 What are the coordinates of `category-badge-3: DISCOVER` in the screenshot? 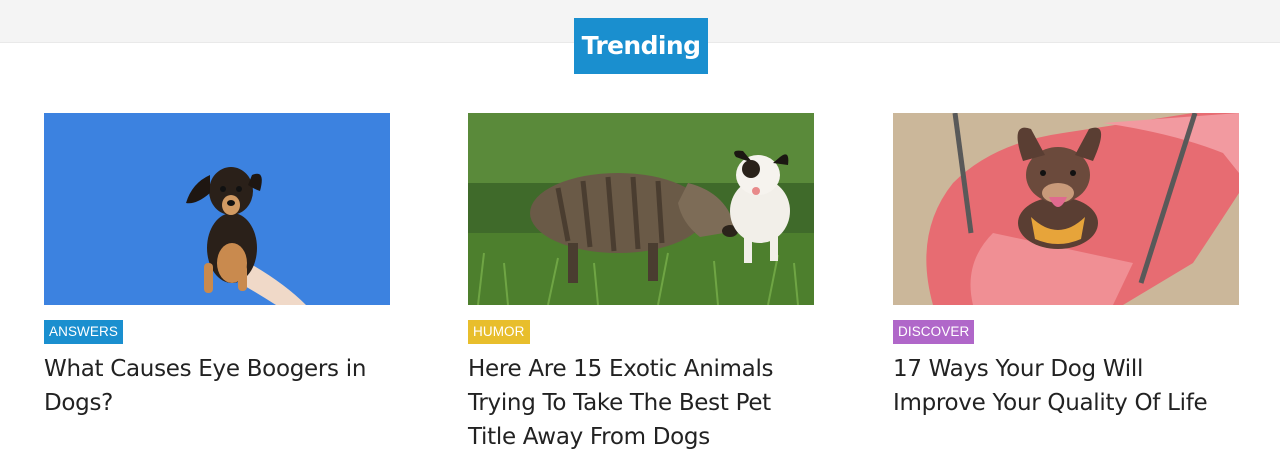 It's located at (934, 332).